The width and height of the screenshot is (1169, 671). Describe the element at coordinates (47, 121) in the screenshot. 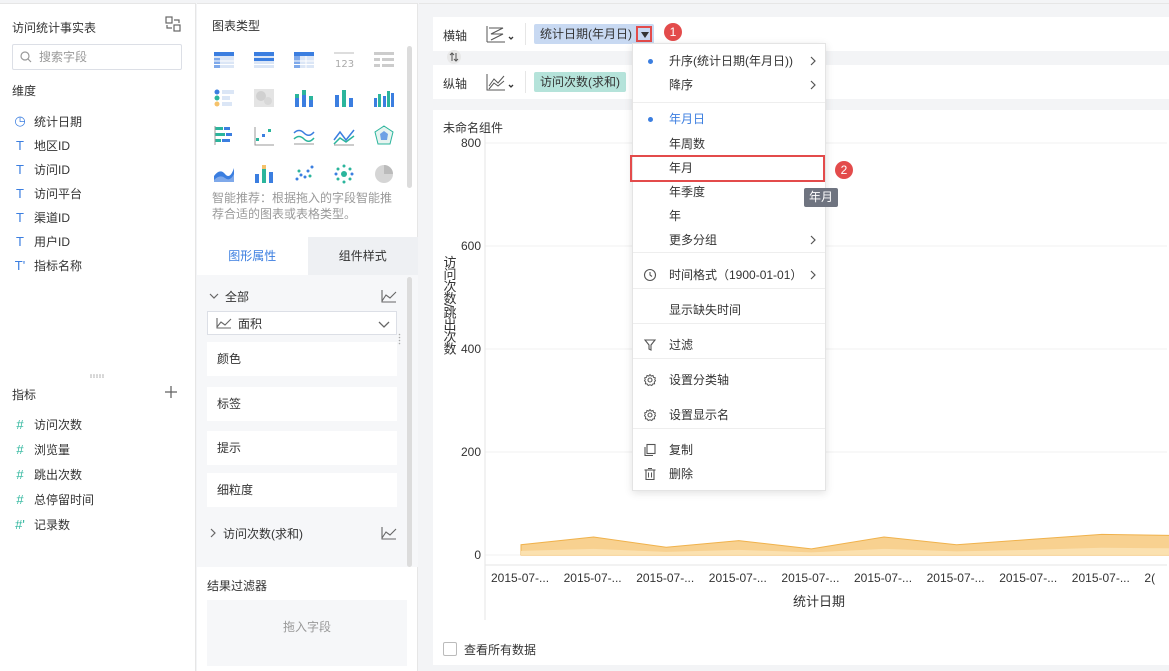

I see `dimension-item: ◷ 统计日期` at that location.